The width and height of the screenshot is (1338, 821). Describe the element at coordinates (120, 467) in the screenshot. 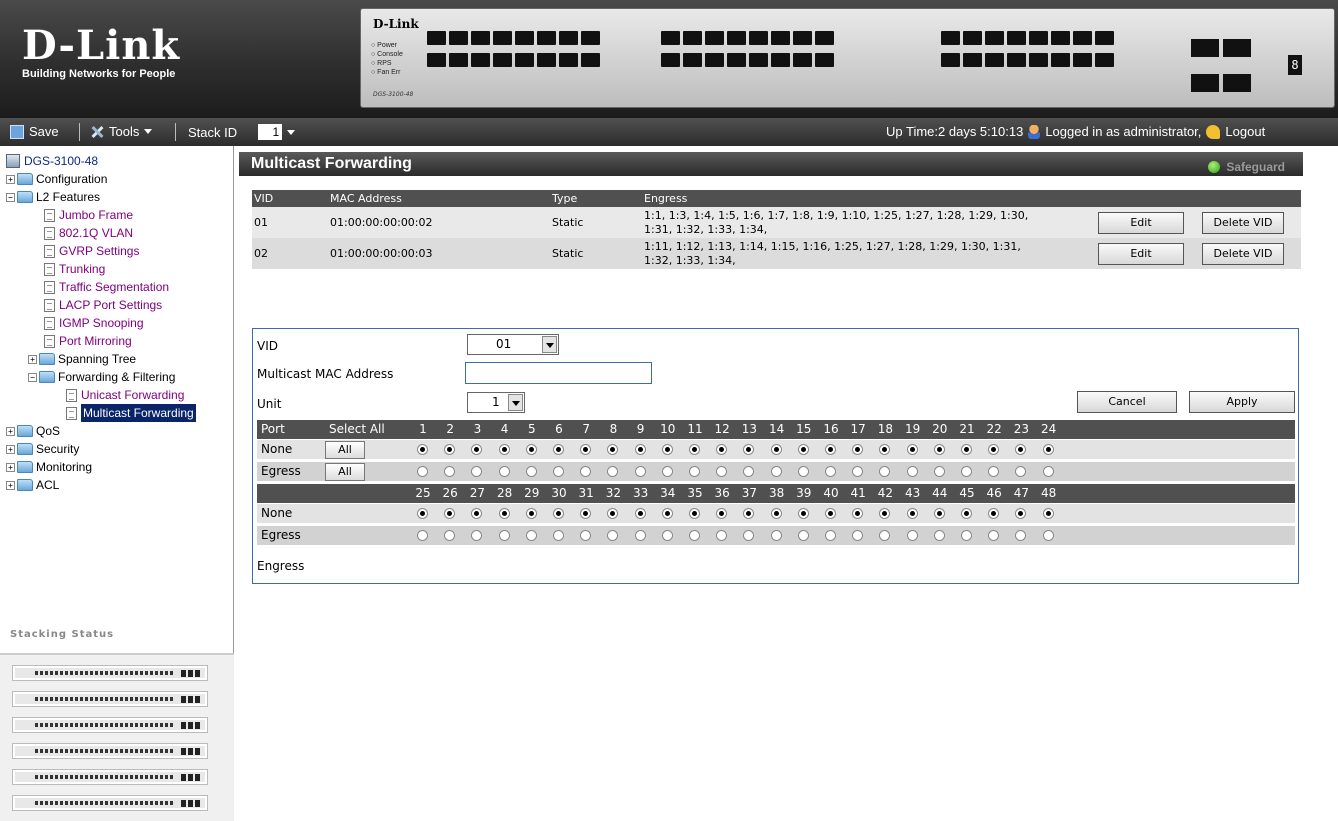

I see `tree-node-monitoring: + Monitoring` at that location.